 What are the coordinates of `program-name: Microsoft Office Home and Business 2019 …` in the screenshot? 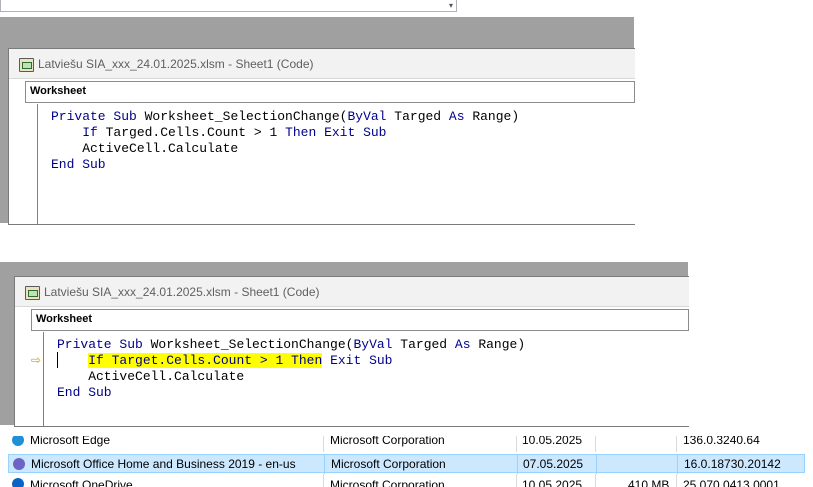 It's located at (163, 464).